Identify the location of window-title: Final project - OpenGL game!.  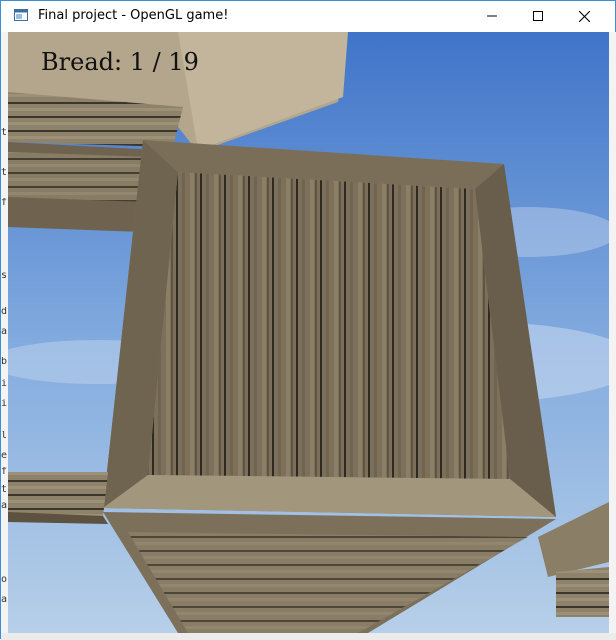
(133, 15).